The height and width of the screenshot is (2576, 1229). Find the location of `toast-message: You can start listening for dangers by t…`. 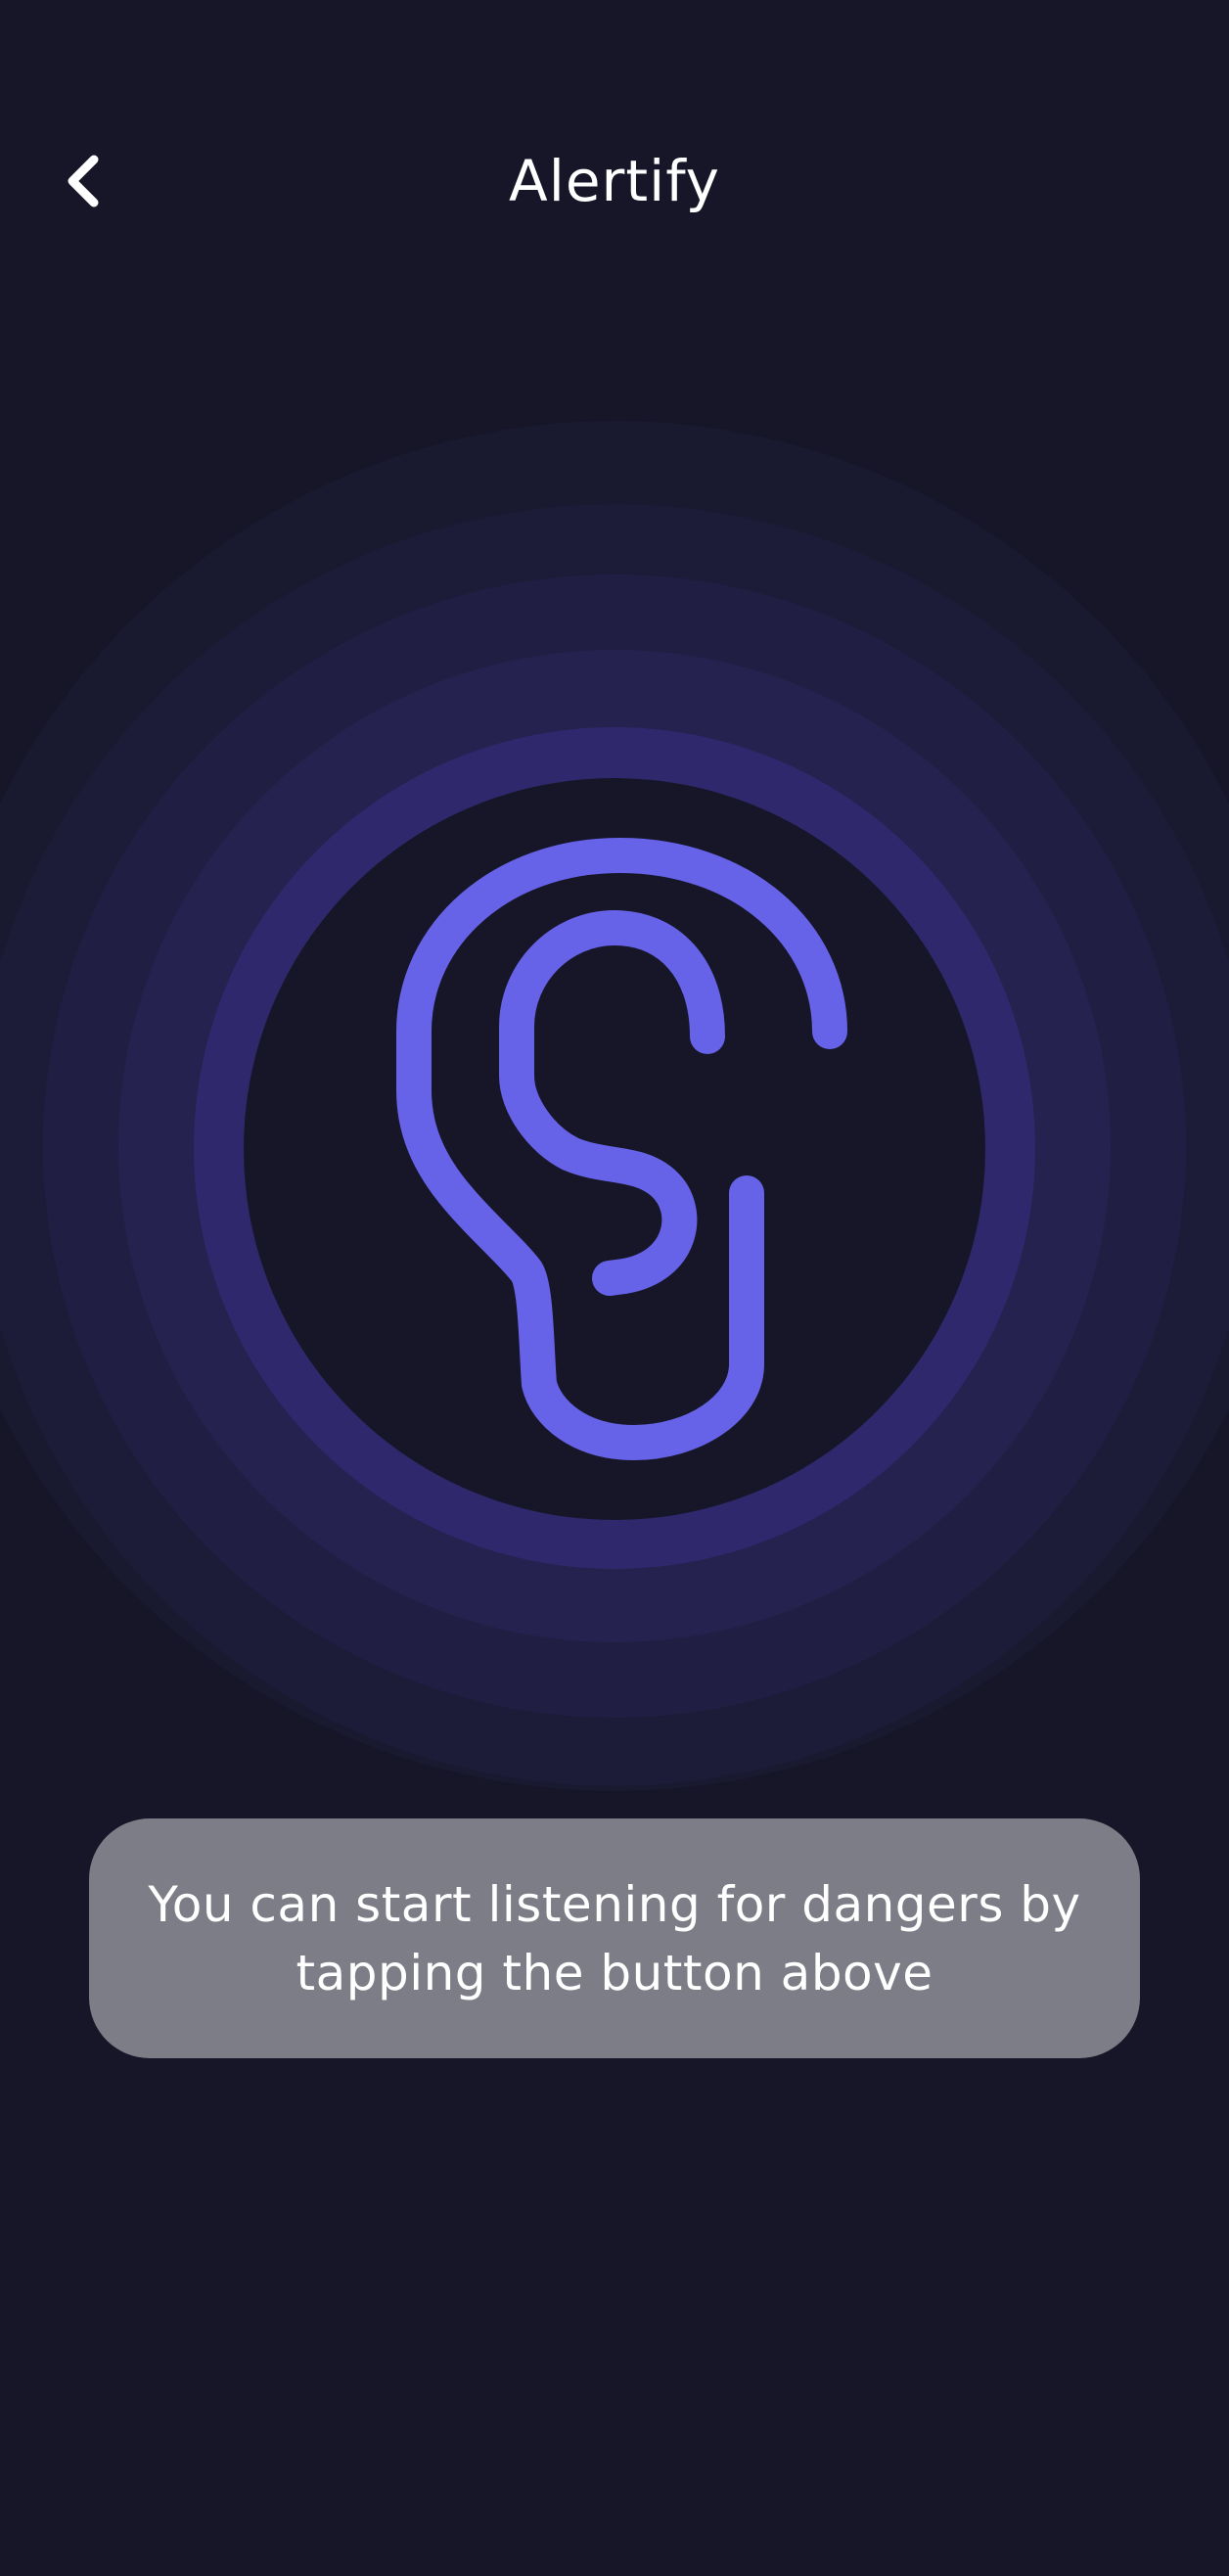

toast-message: You can start listening for dangers by t… is located at coordinates (614, 1938).